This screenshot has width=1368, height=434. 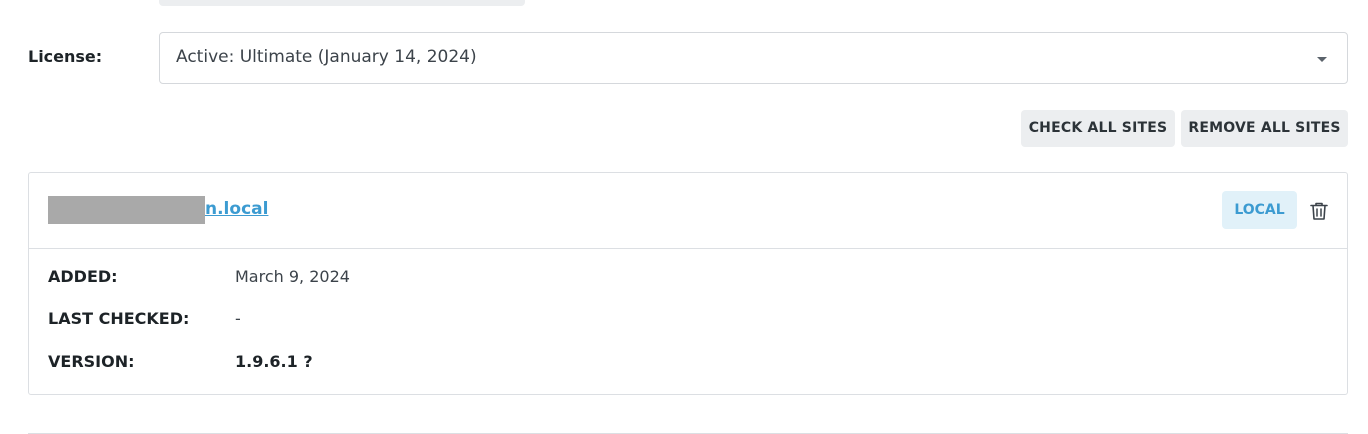 I want to click on site-domain-text: n.local, so click(x=237, y=209).